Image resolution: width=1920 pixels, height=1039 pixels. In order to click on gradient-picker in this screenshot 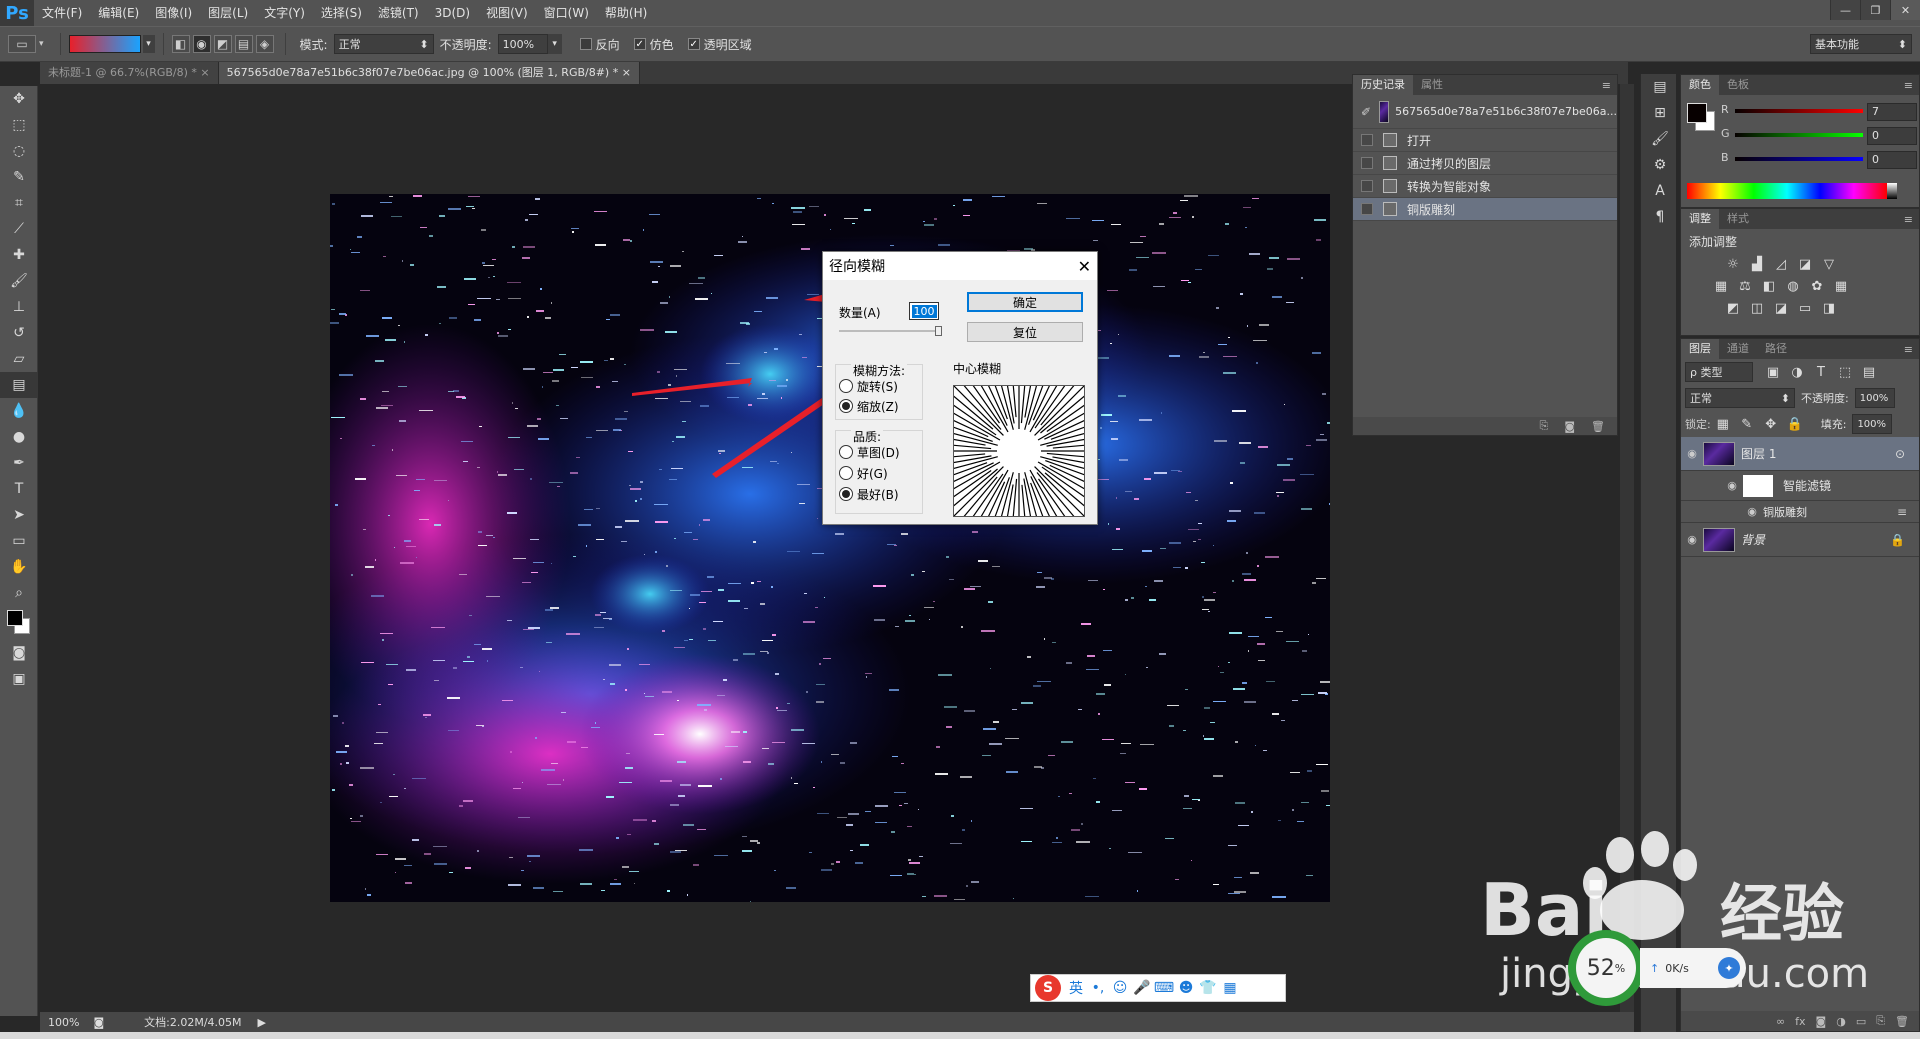, I will do `click(104, 44)`.